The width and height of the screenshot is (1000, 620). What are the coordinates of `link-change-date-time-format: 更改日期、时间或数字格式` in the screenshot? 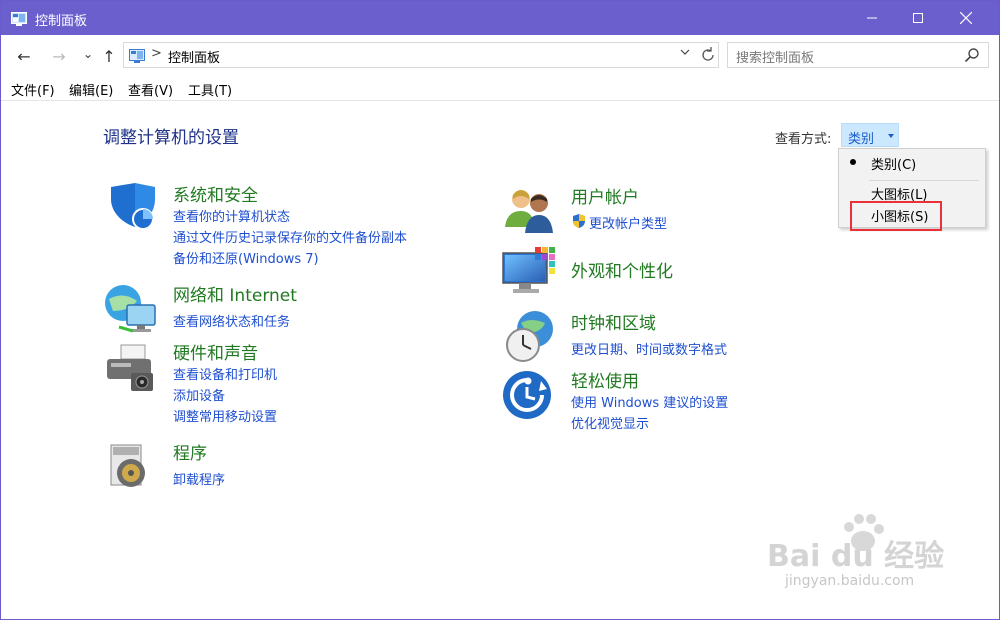 It's located at (649, 348).